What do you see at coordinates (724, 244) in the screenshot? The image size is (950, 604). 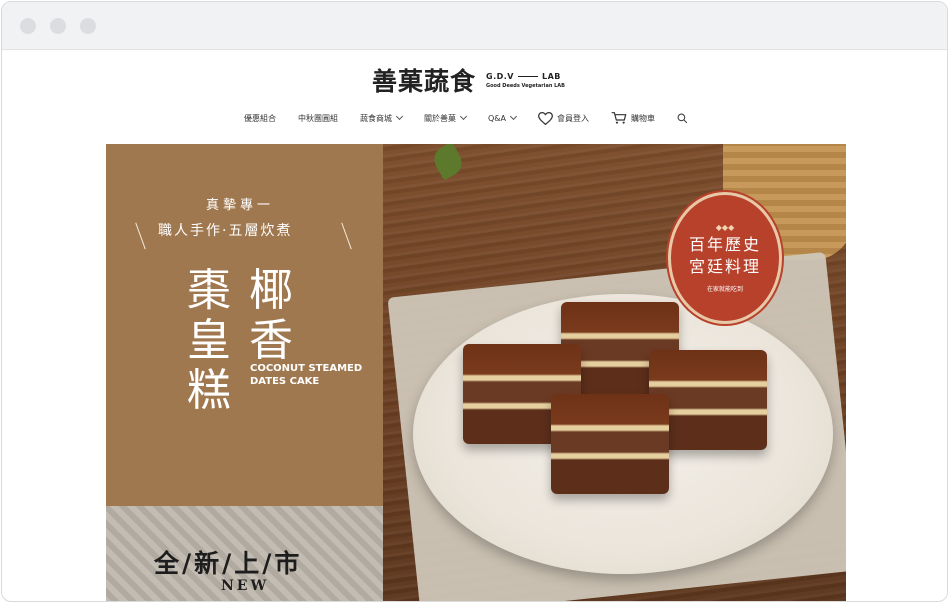 I see `badge-line-1: 百年歷史` at bounding box center [724, 244].